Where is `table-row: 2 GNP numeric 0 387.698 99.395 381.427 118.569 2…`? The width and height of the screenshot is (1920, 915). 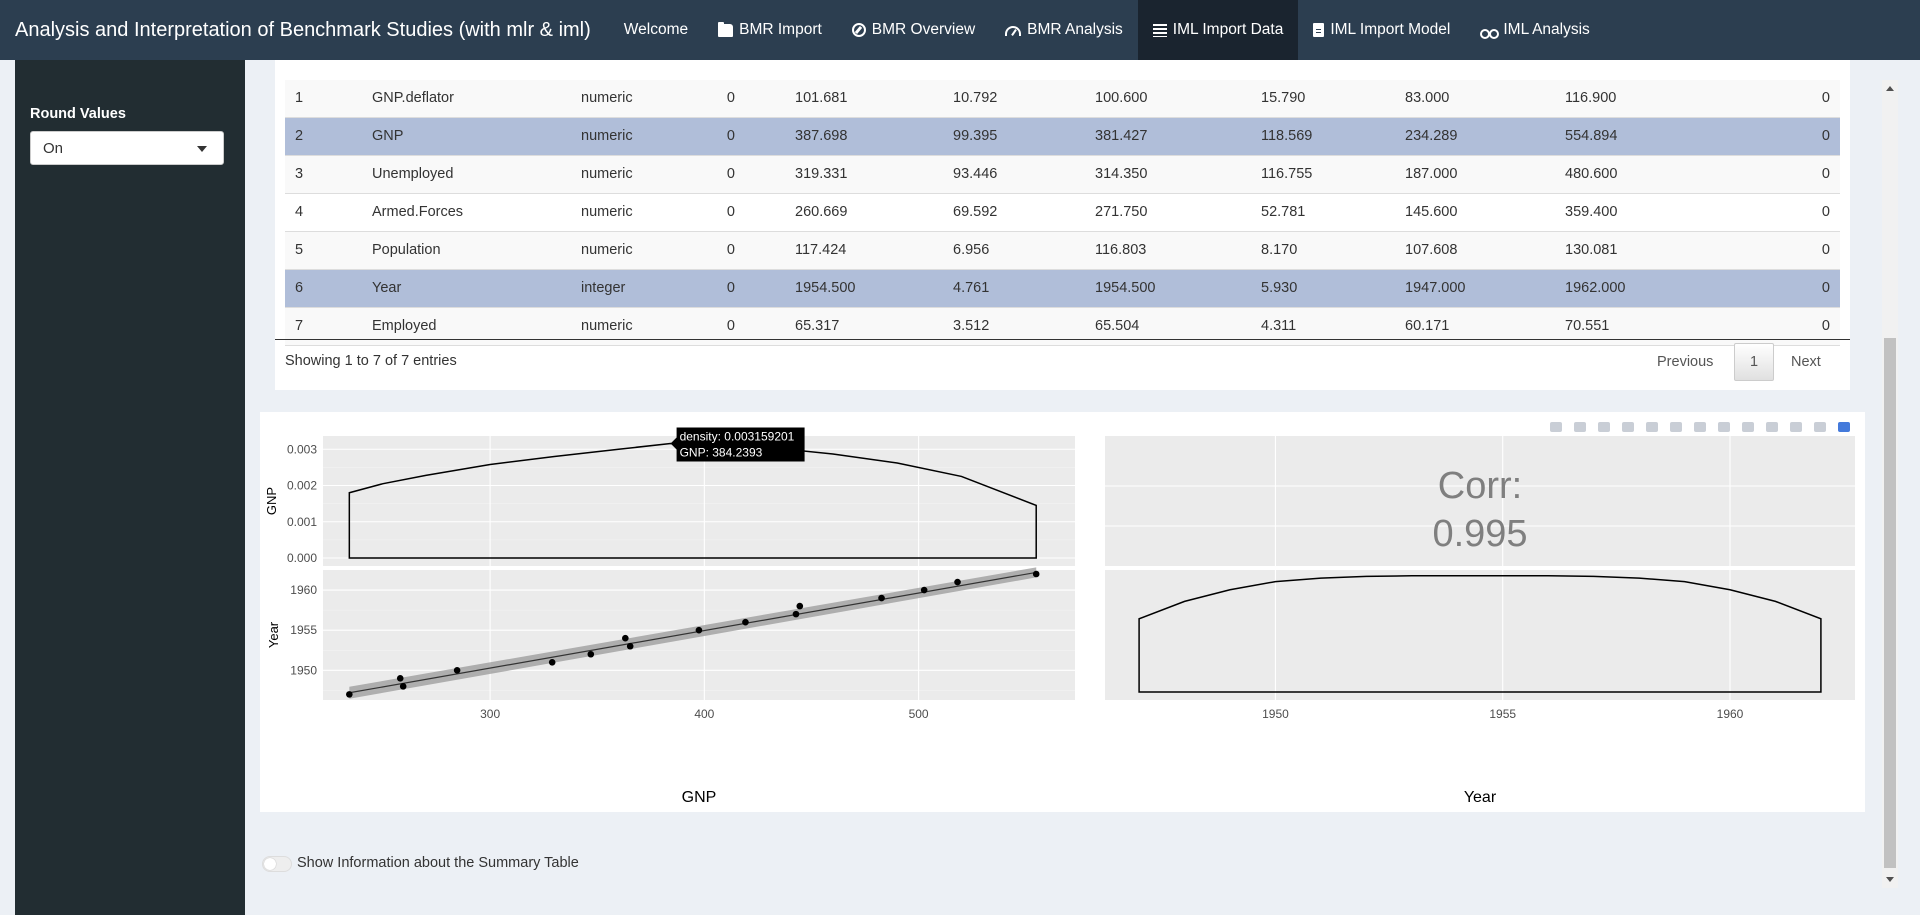 table-row: 2 GNP numeric 0 387.698 99.395 381.427 118.569 2… is located at coordinates (1062, 137).